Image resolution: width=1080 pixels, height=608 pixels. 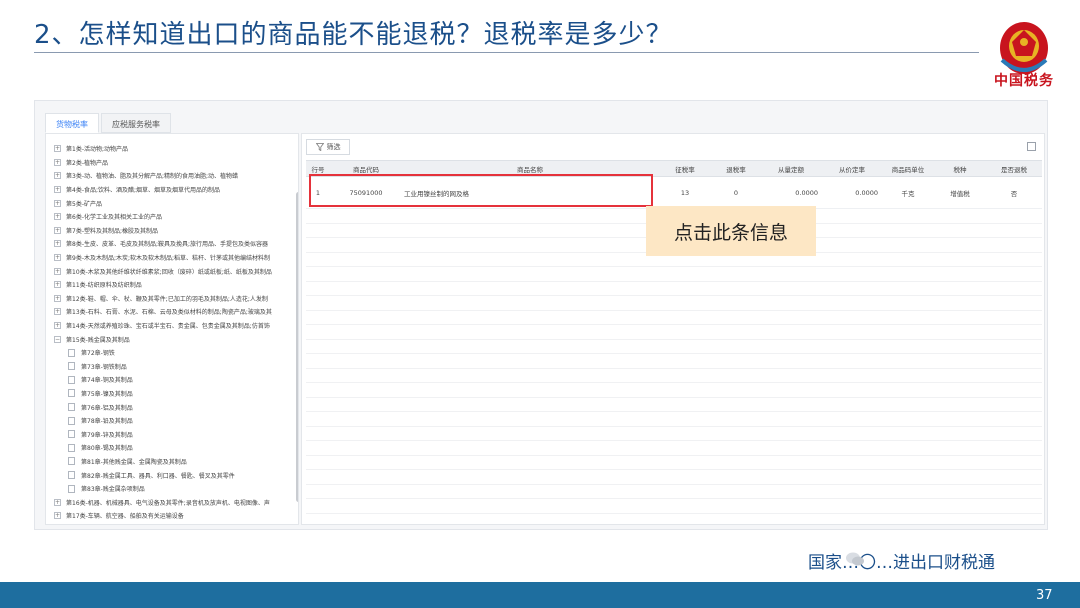 What do you see at coordinates (152, 177) in the screenshot?
I see `tree-item-label: 第3类-动、植物油、脂及其分解产品;精制的食用油脂;动、植物蜡` at bounding box center [152, 177].